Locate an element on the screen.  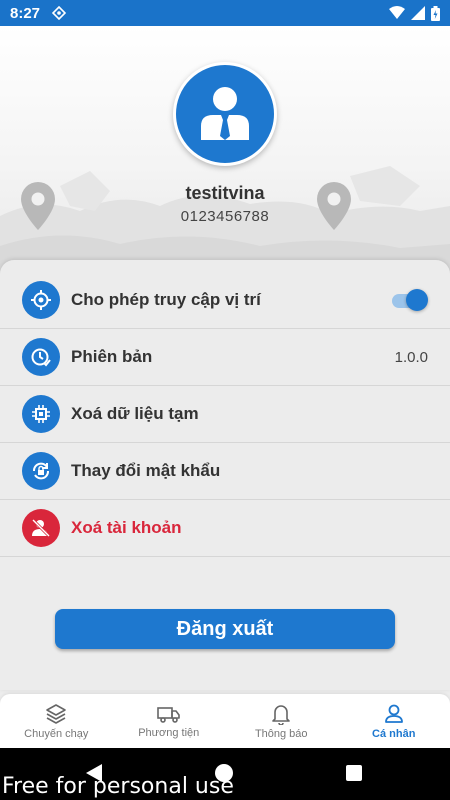
nav-item-trips: Chuyến chạy is located at coordinates (56, 721).